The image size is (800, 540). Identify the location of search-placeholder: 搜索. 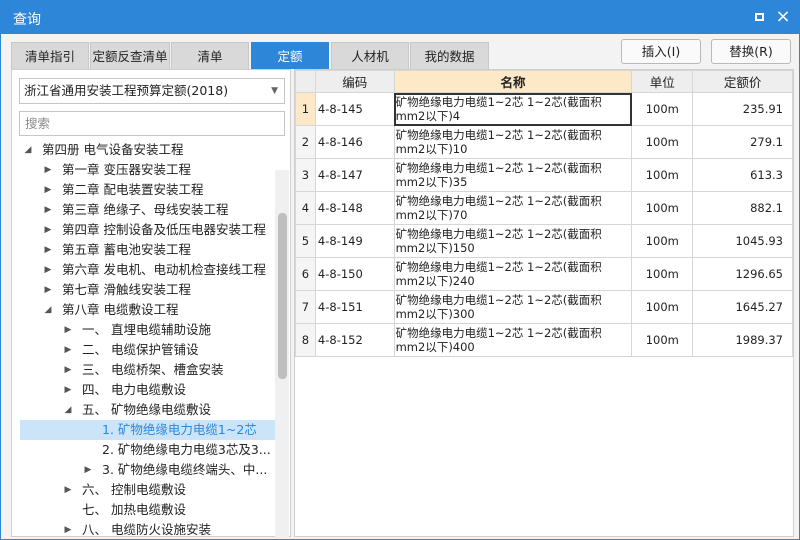
(38, 123).